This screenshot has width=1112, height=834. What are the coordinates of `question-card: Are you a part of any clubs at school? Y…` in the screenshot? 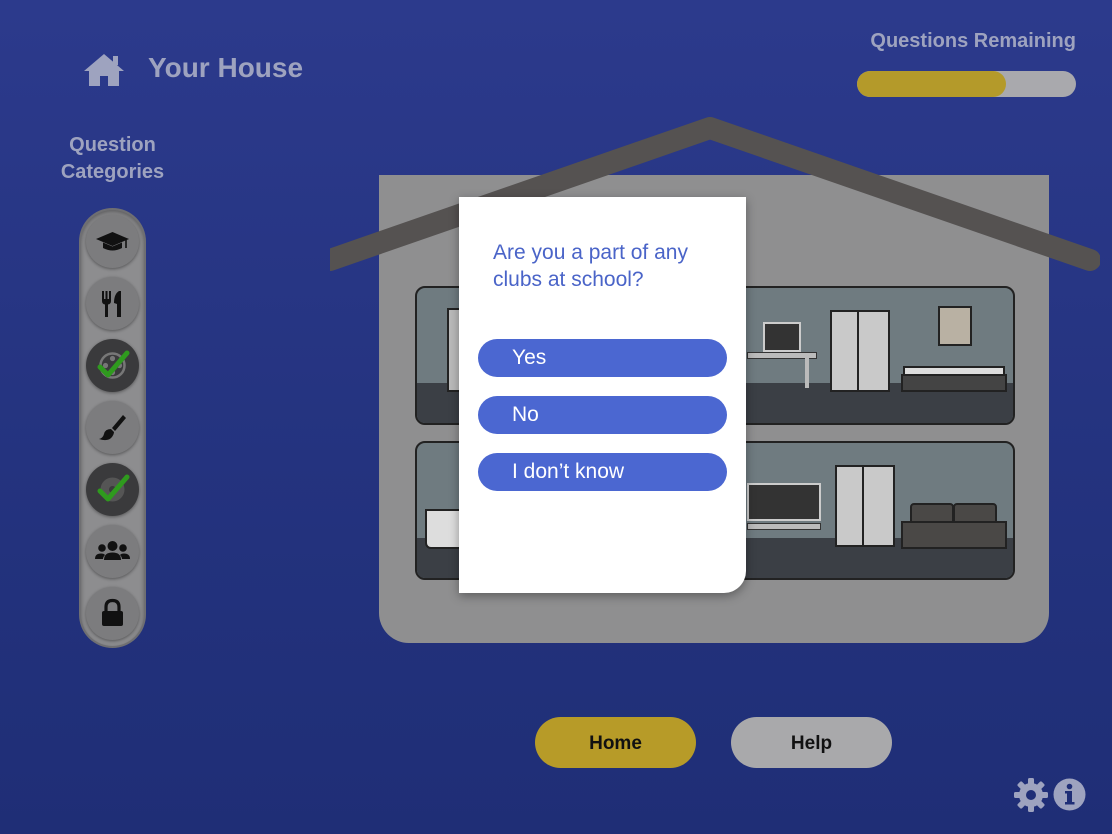 It's located at (602, 395).